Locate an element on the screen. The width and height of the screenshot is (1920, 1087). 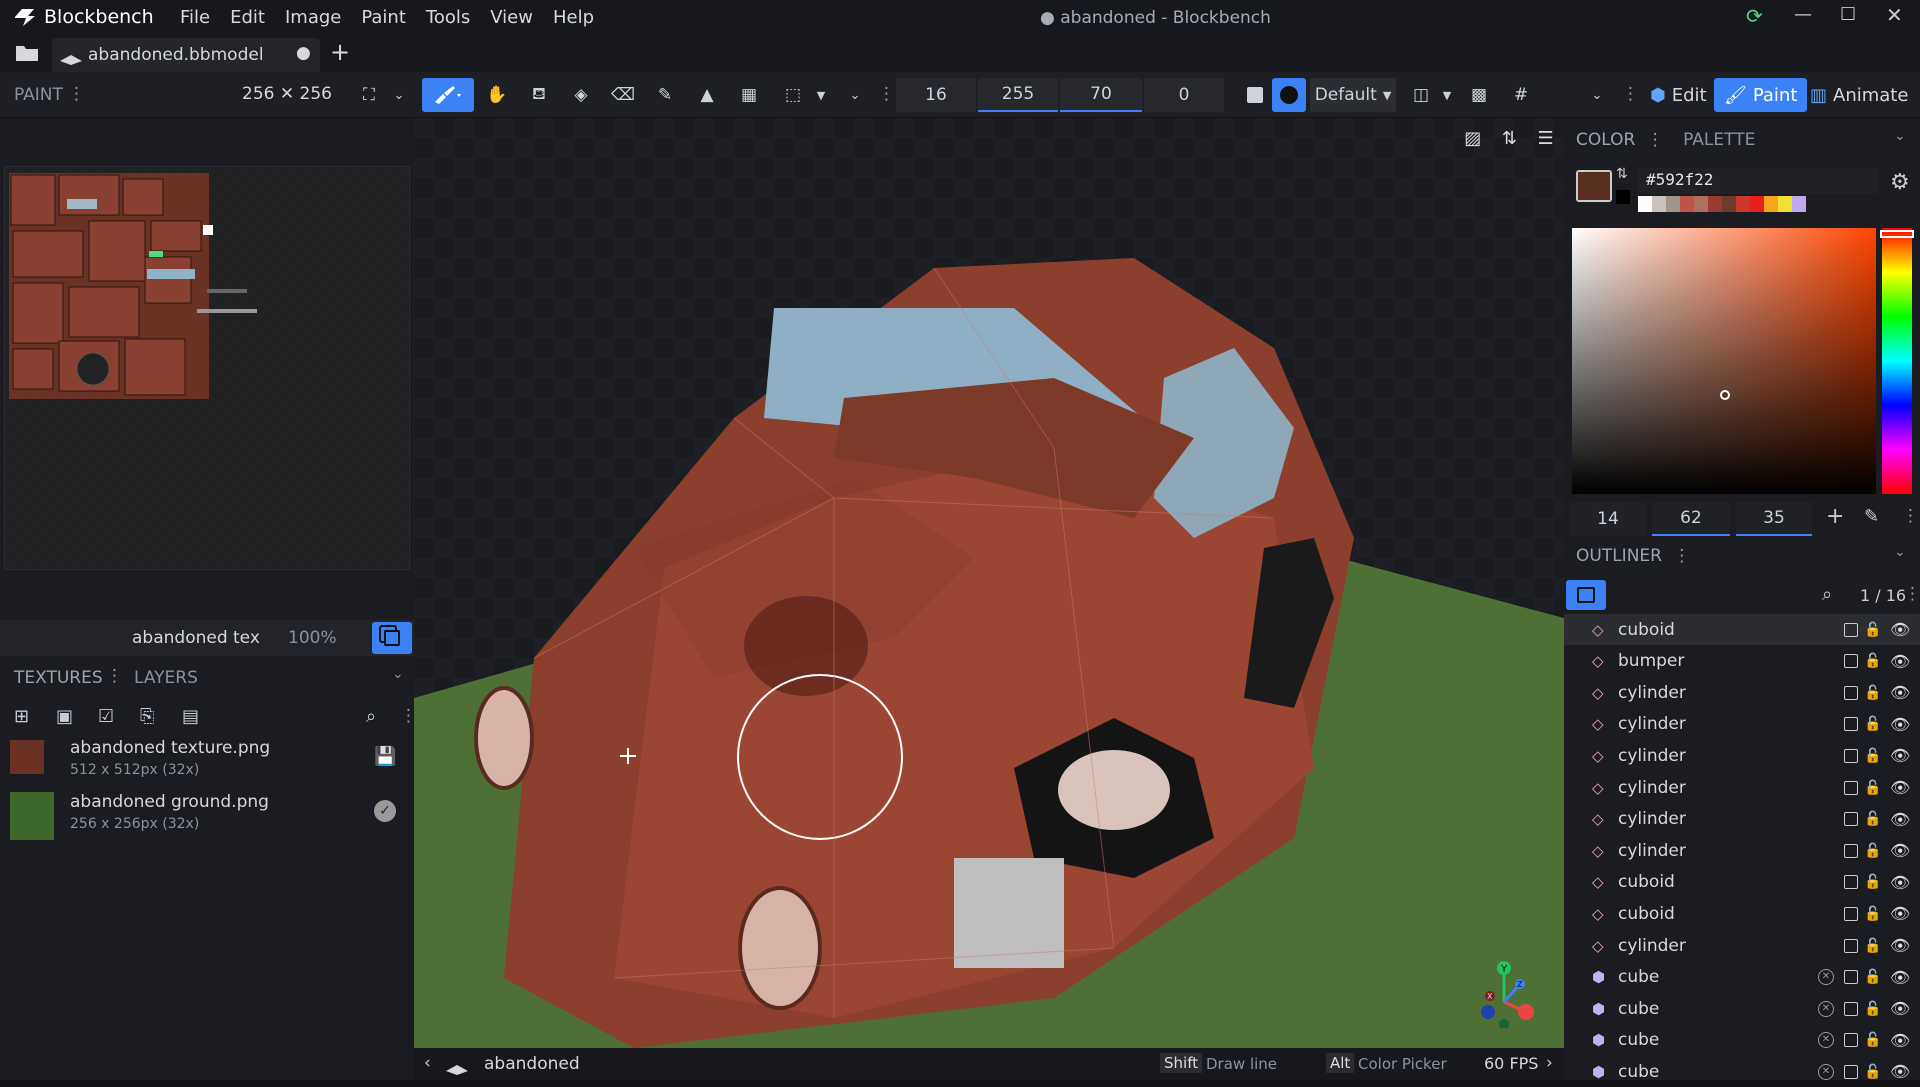
uv-editor is located at coordinates (207, 368).